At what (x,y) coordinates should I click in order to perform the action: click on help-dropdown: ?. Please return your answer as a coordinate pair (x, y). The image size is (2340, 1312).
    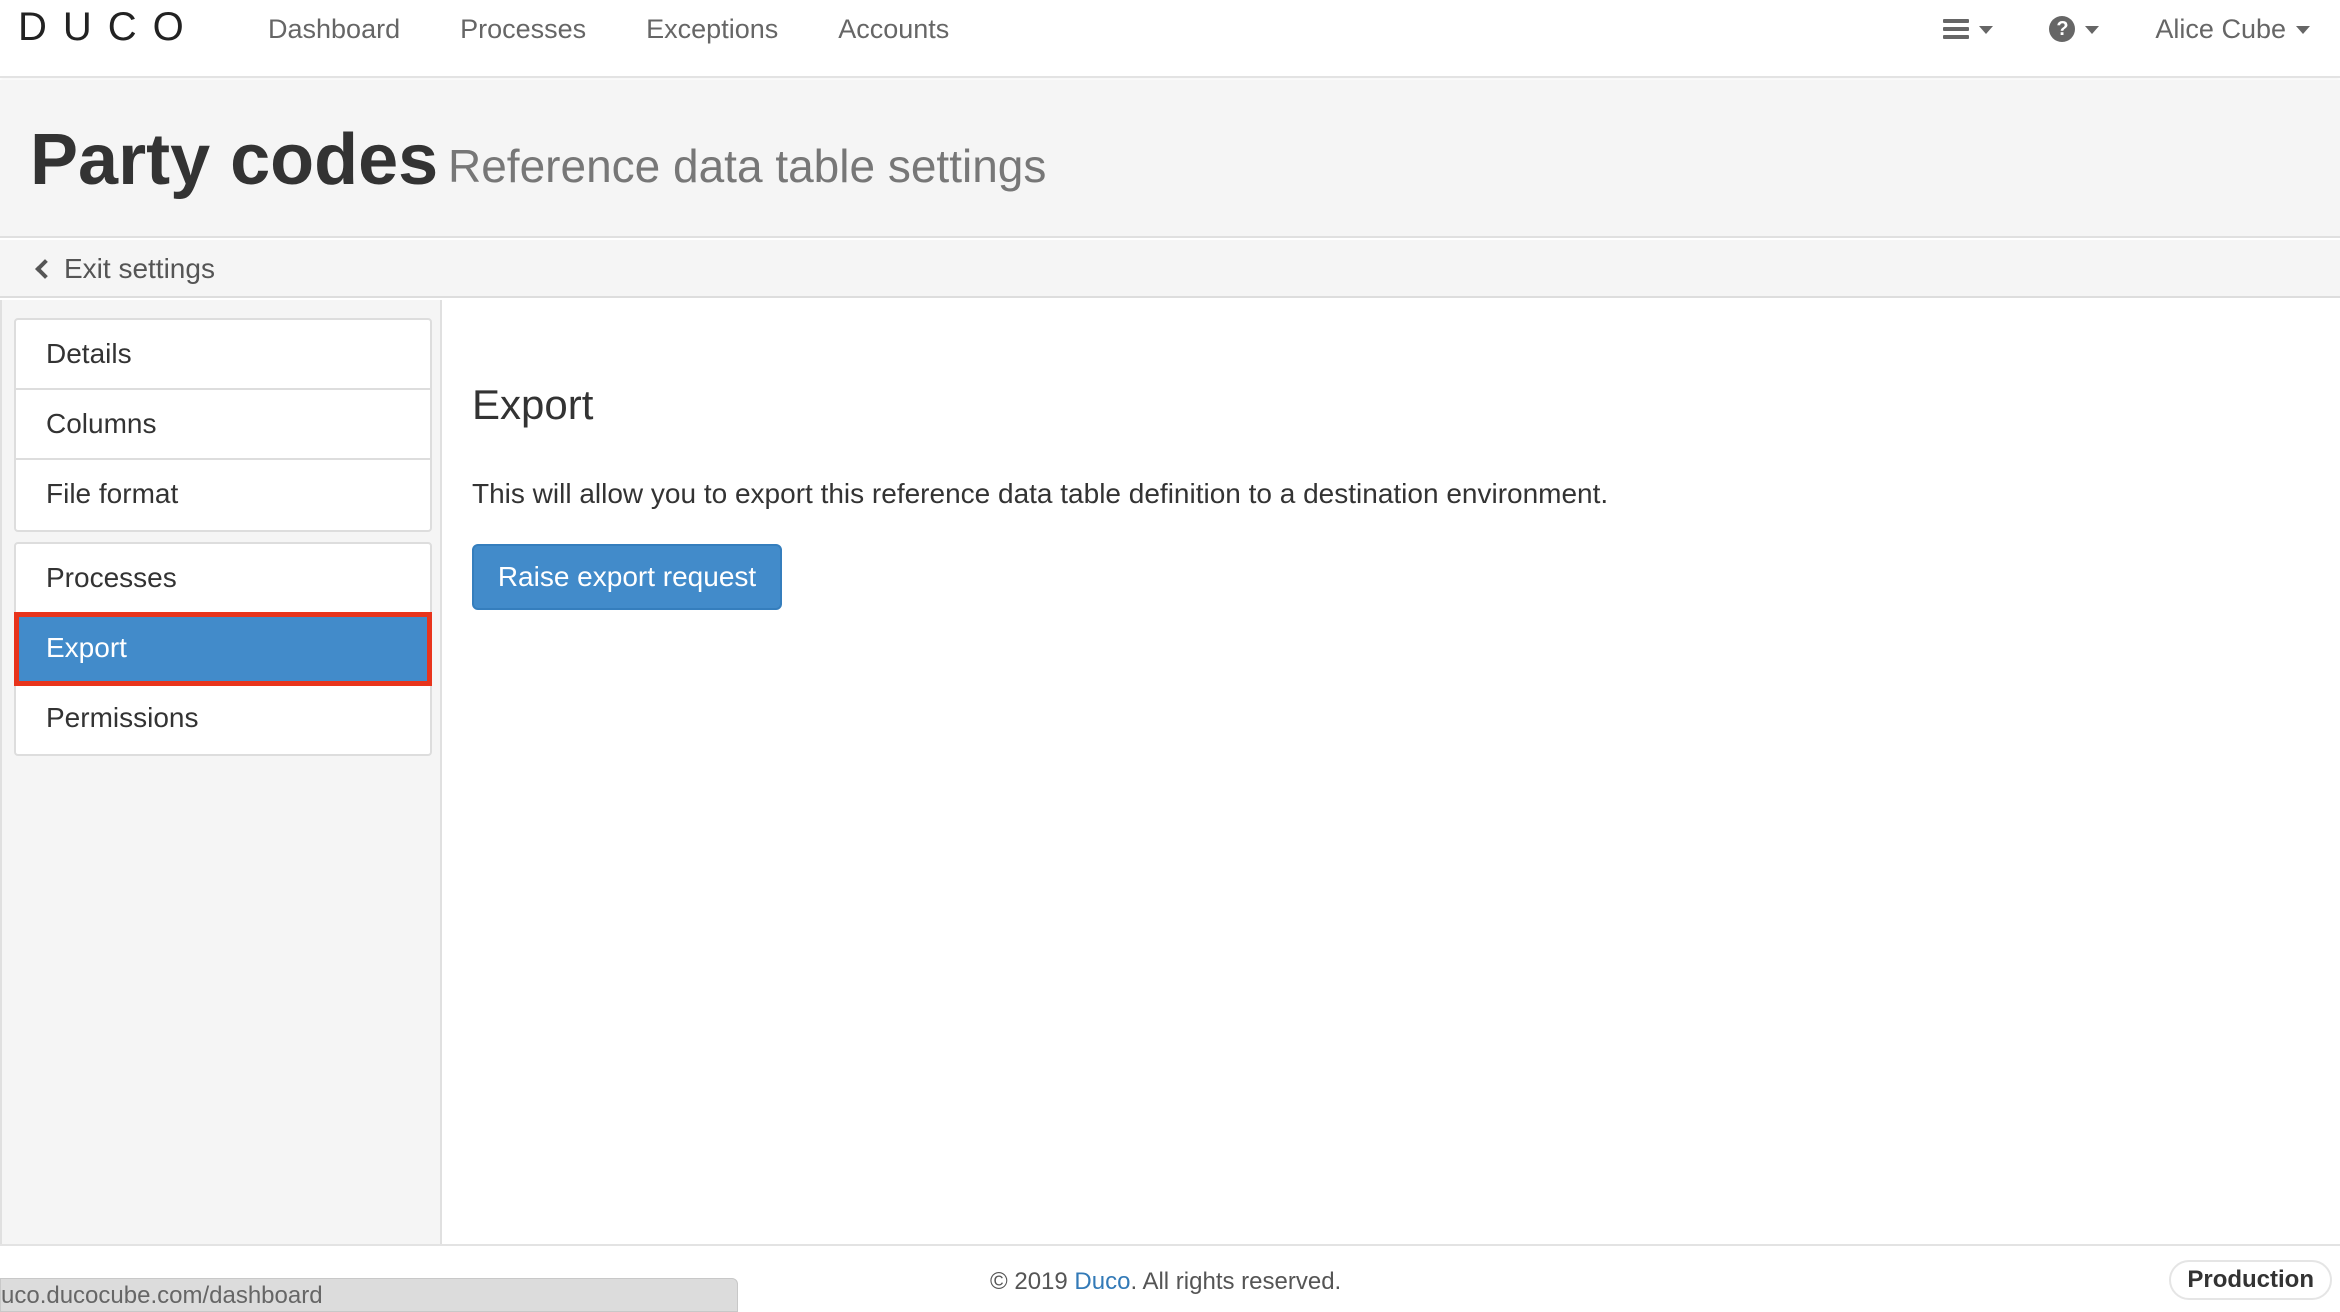
    Looking at the image, I should click on (2074, 29).